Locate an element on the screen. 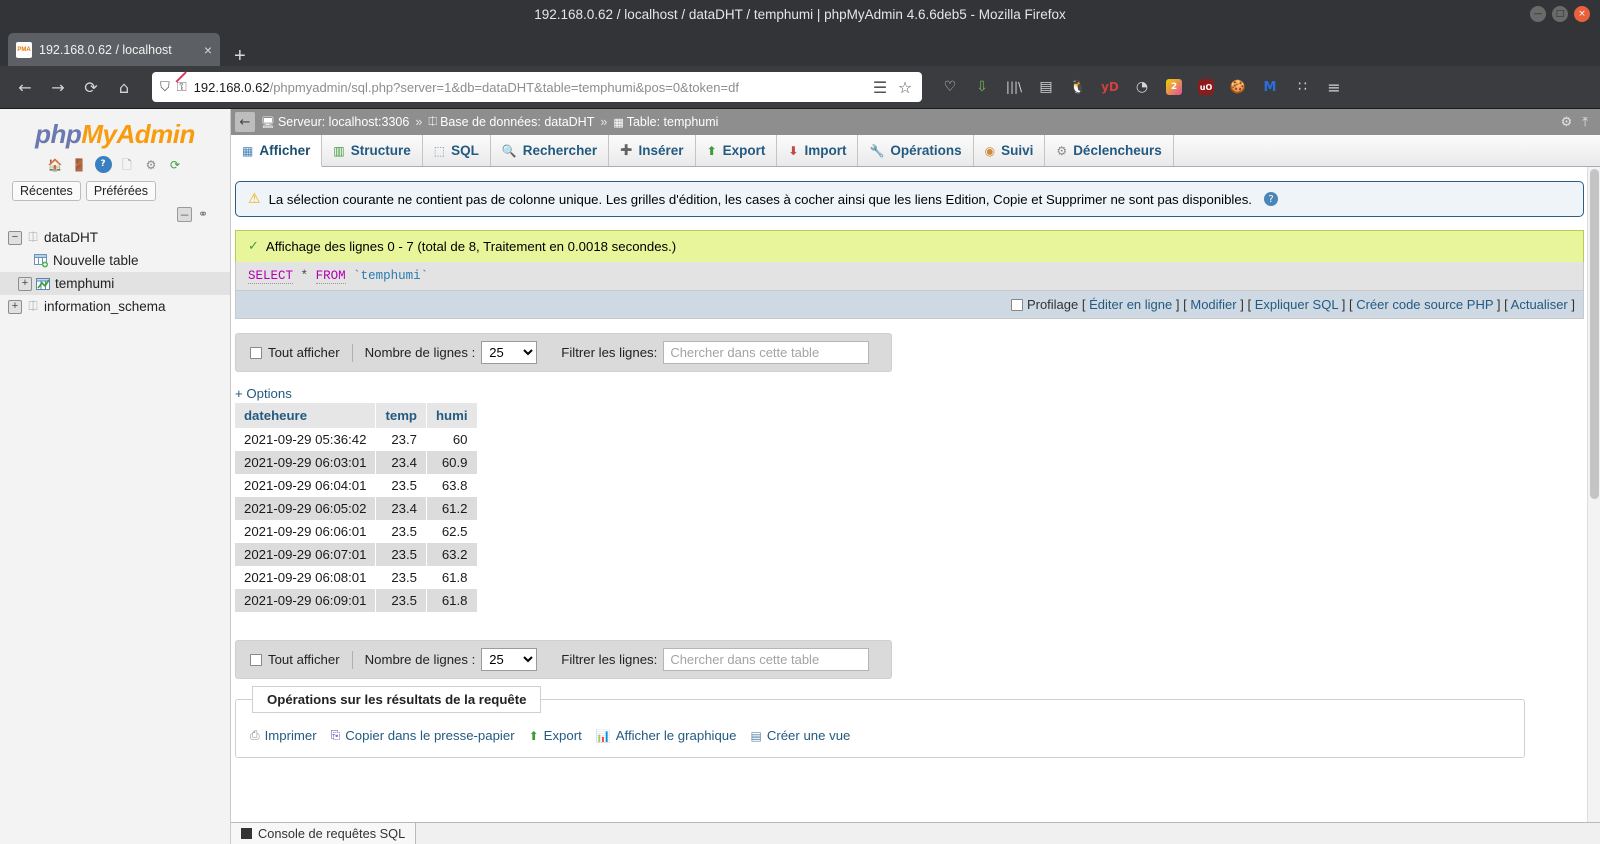 Image resolution: width=1600 pixels, height=844 pixels. table-row: 2021-09-29 06:06:01 23.5 62.5 is located at coordinates (356, 531).